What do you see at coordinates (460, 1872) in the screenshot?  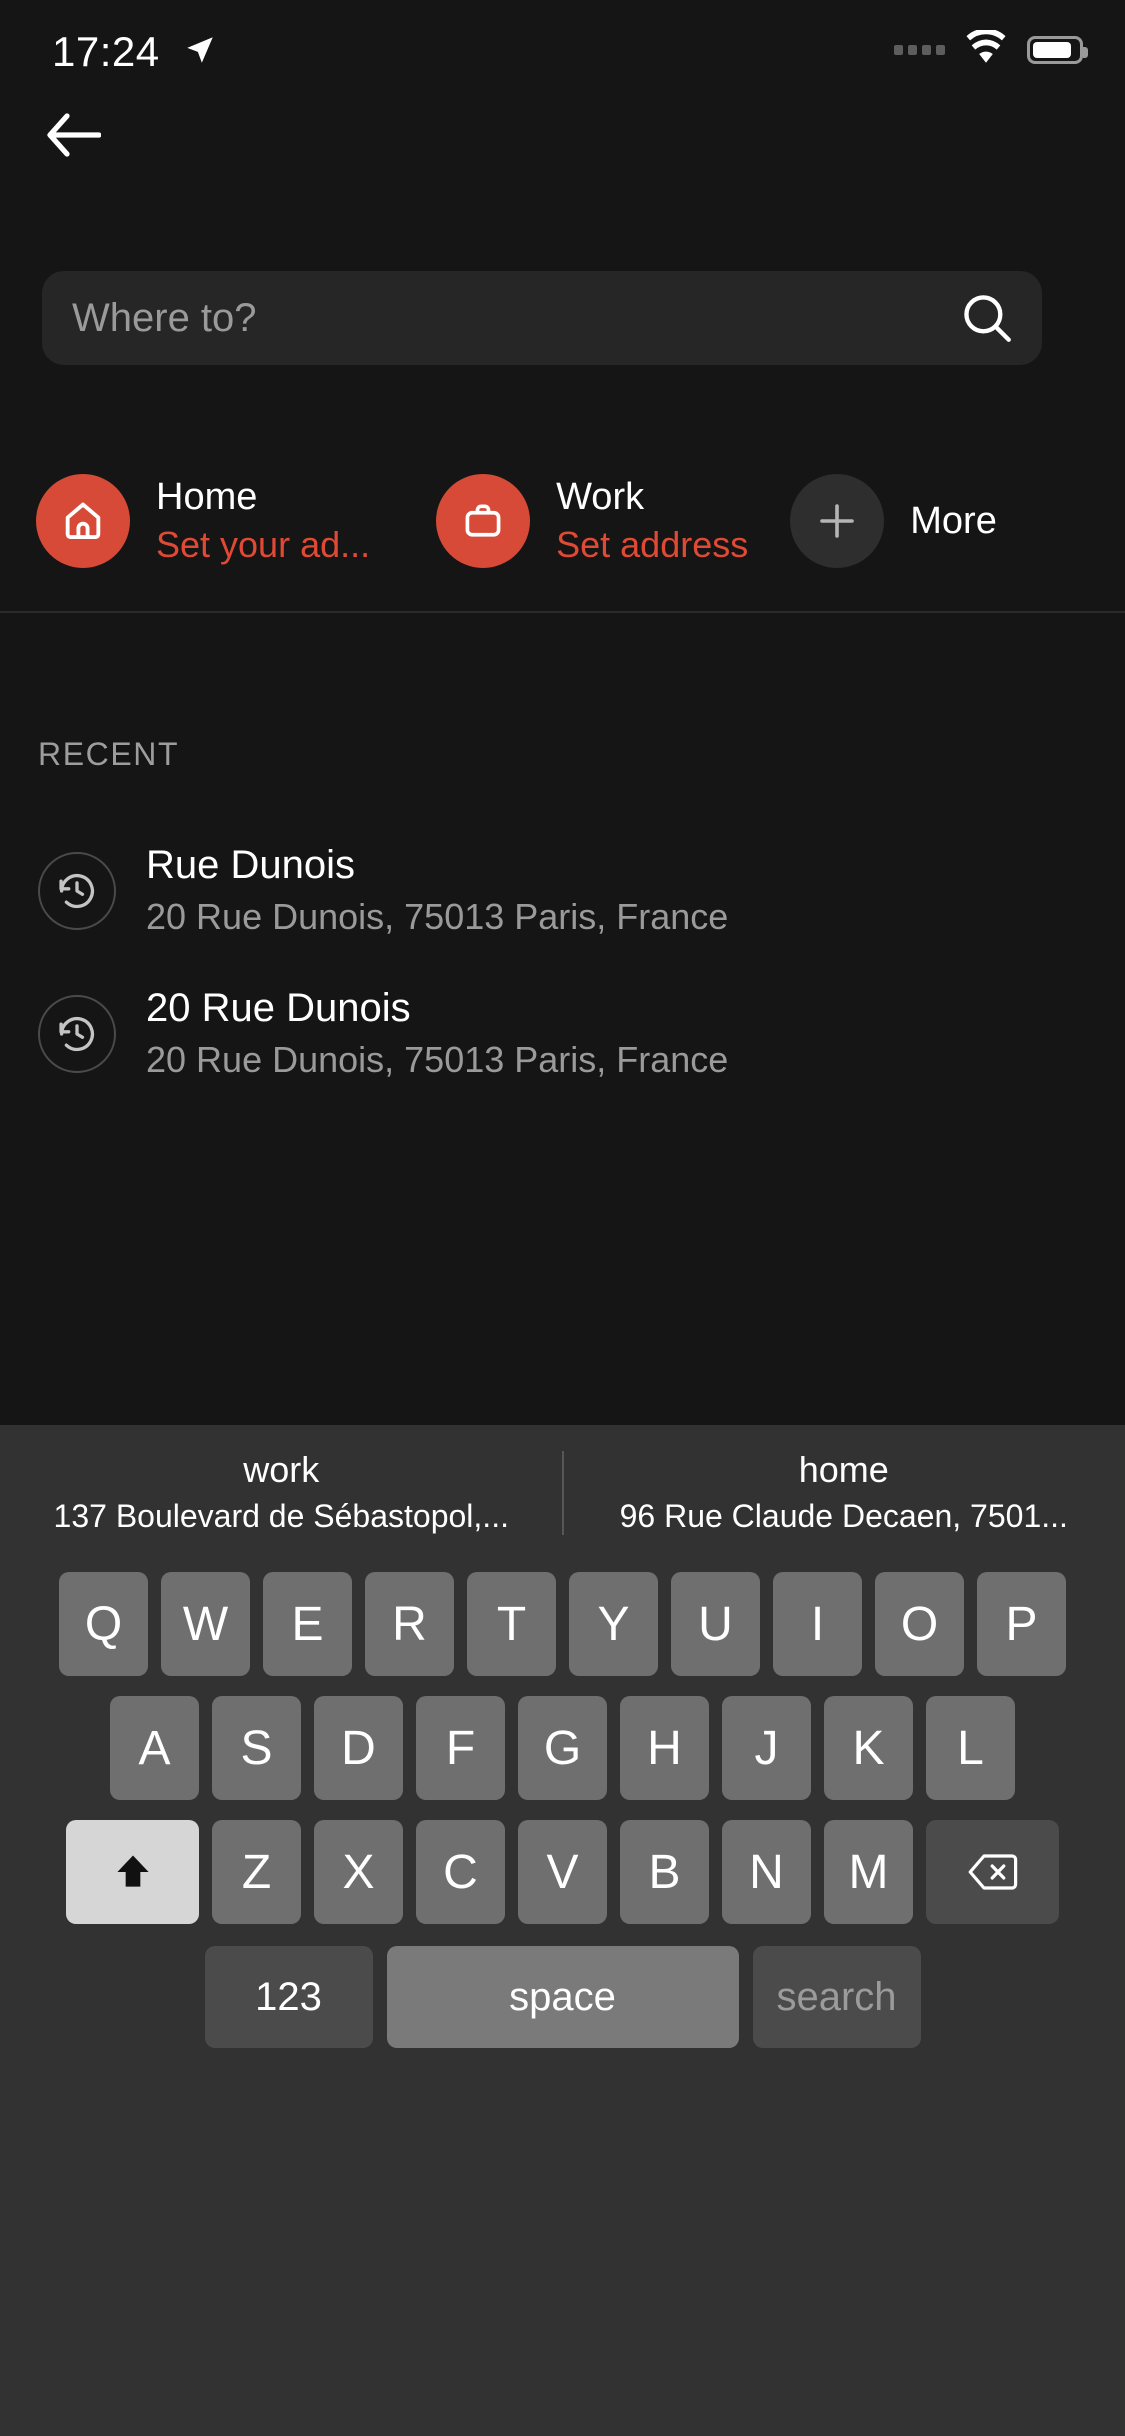 I see `key-c: C` at bounding box center [460, 1872].